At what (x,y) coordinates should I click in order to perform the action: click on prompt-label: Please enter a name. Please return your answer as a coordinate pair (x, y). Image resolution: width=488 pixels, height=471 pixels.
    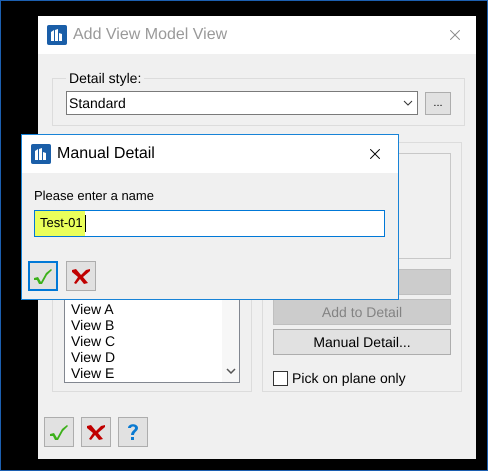
    Looking at the image, I should click on (94, 196).